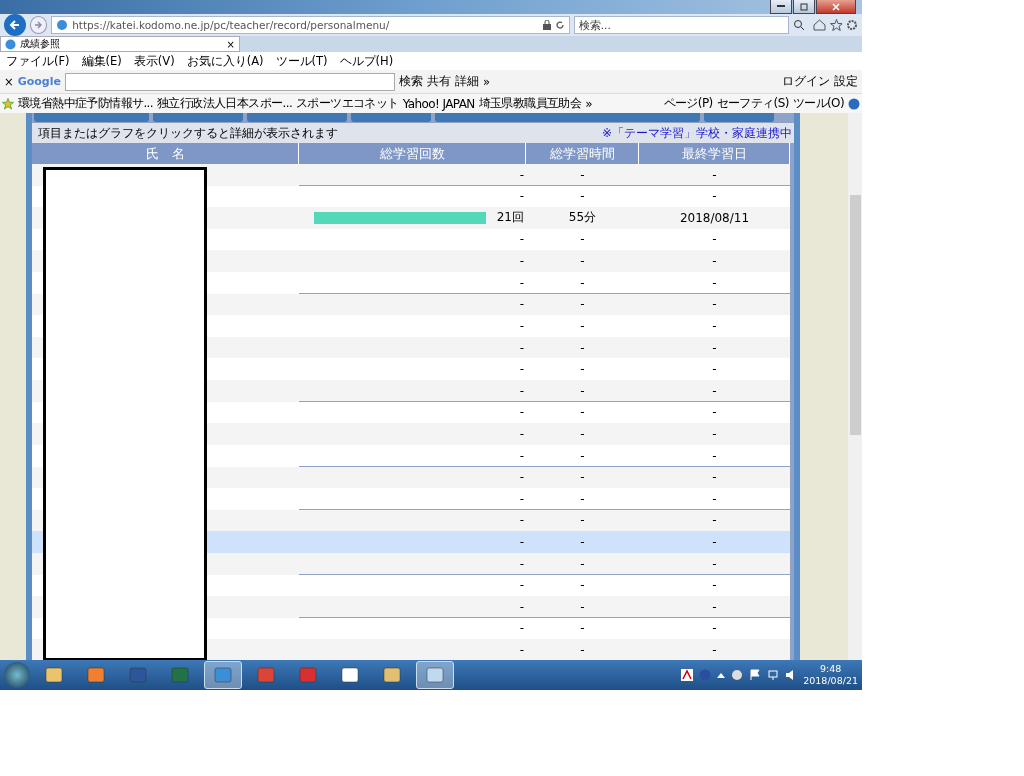  Describe the element at coordinates (410, 81) in the screenshot. I see `search-button: 検索` at that location.